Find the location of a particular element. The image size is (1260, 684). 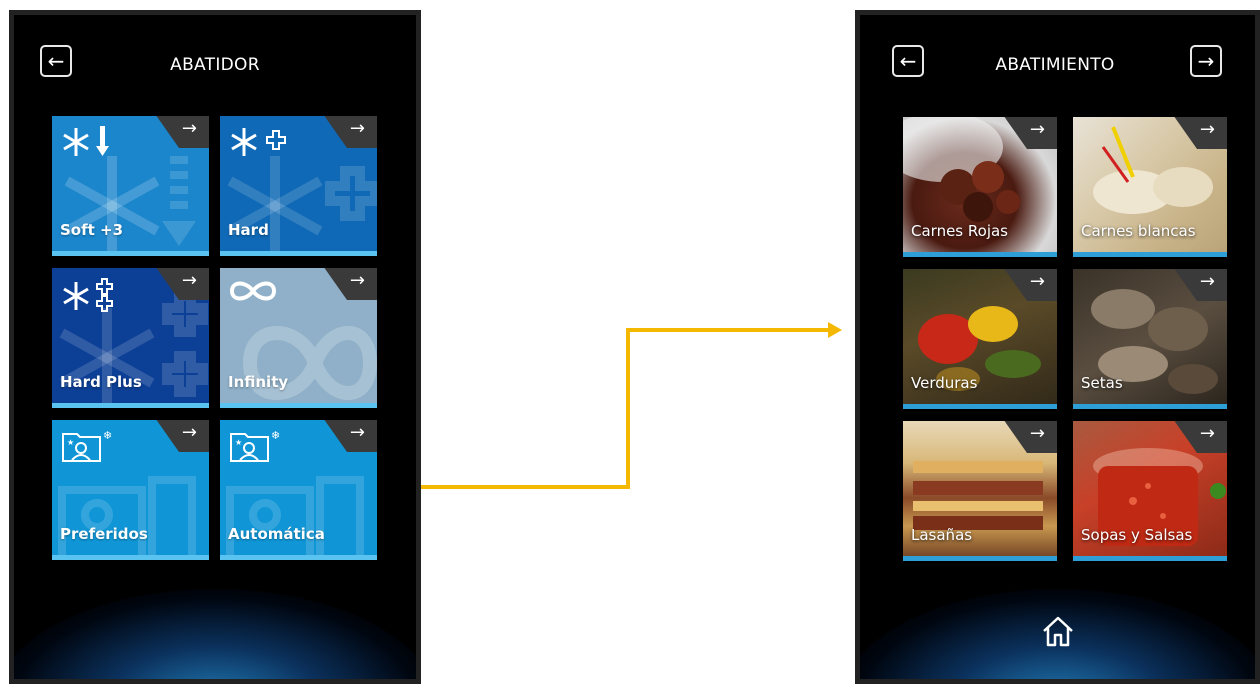

infinity-icon is located at coordinates (253, 291).